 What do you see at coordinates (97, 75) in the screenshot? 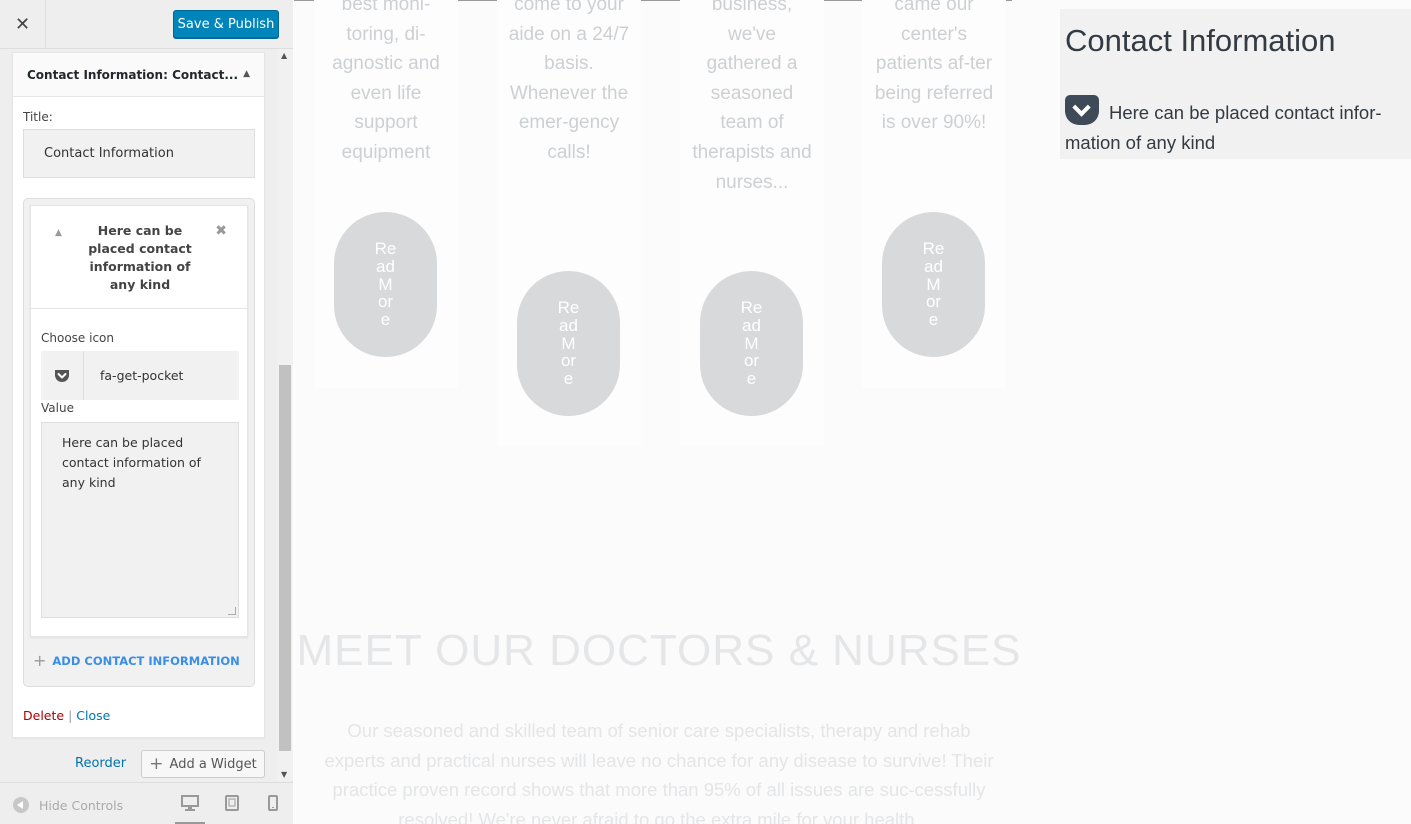
I see `widget-title-main: Contact Information:` at bounding box center [97, 75].